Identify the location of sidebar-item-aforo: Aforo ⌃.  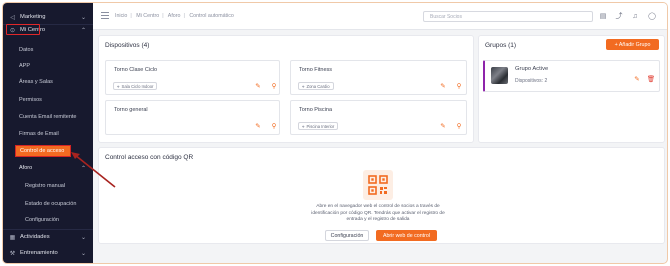
(48, 168).